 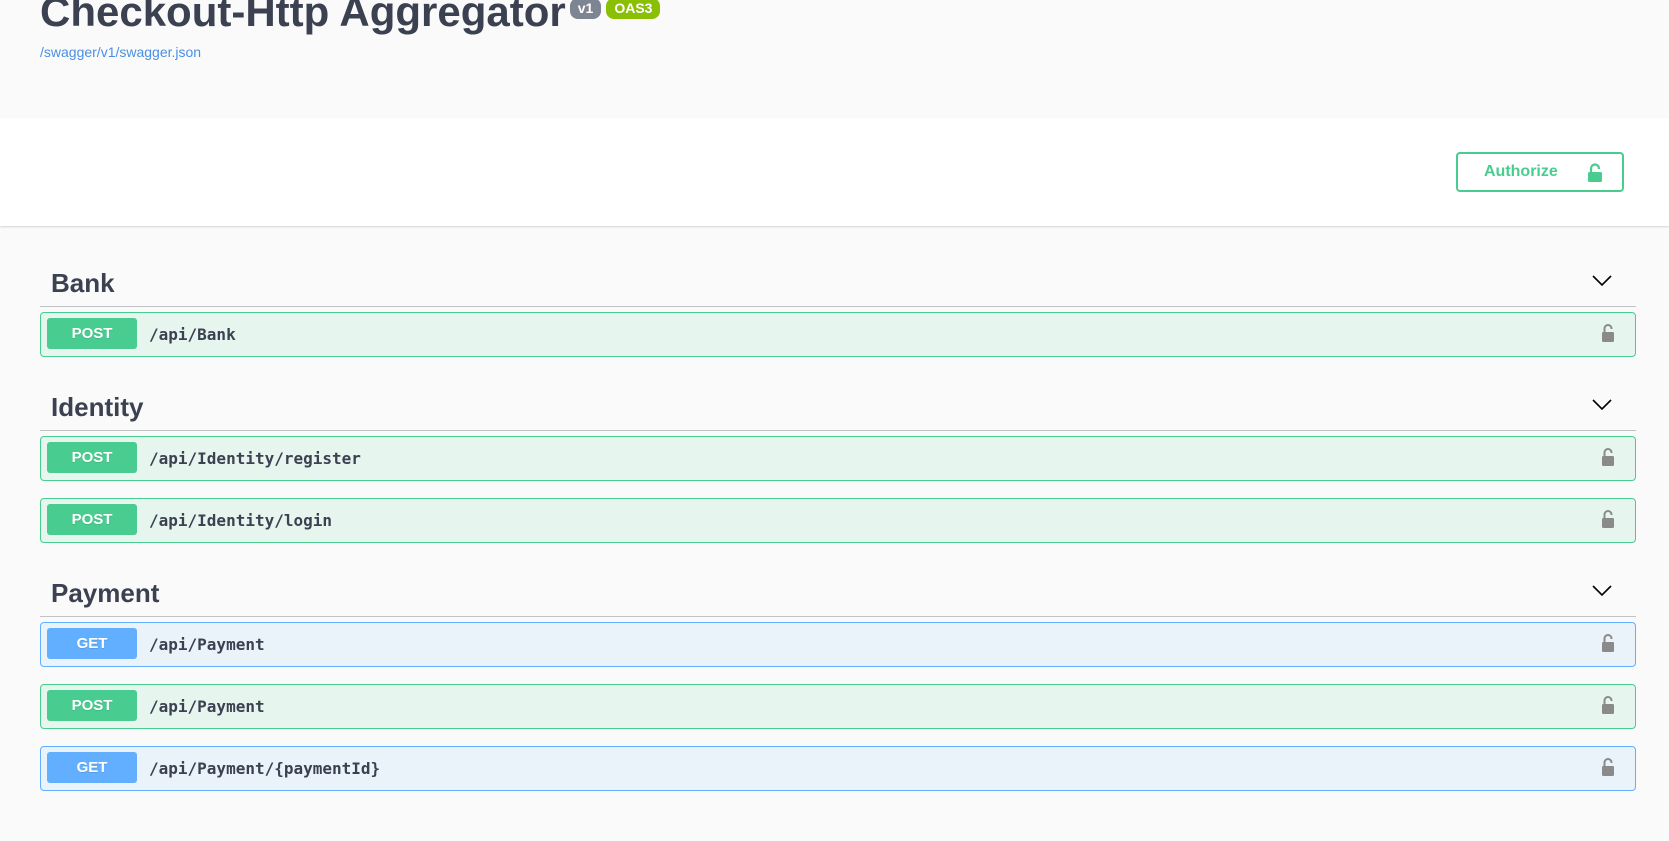 What do you see at coordinates (83, 283) in the screenshot?
I see `tag-name: Bank` at bounding box center [83, 283].